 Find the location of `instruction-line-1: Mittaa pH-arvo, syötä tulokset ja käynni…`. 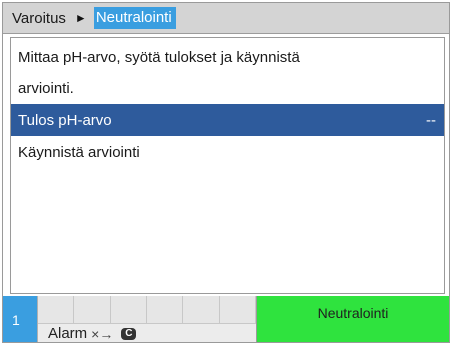

instruction-line-1: Mittaa pH-arvo, syötä tulokset ja käynni… is located at coordinates (159, 57).